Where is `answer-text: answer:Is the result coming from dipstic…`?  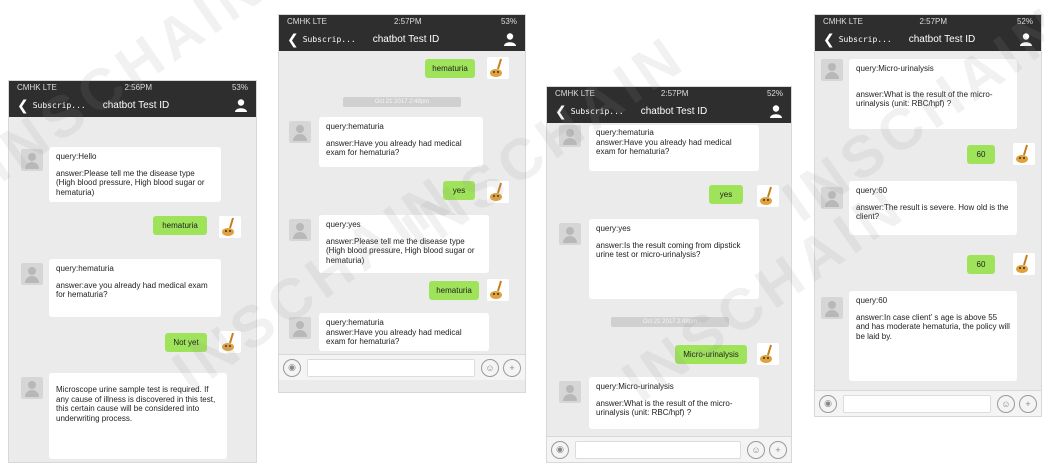 answer-text: answer:Is the result coming from dipstic… is located at coordinates (668, 250).